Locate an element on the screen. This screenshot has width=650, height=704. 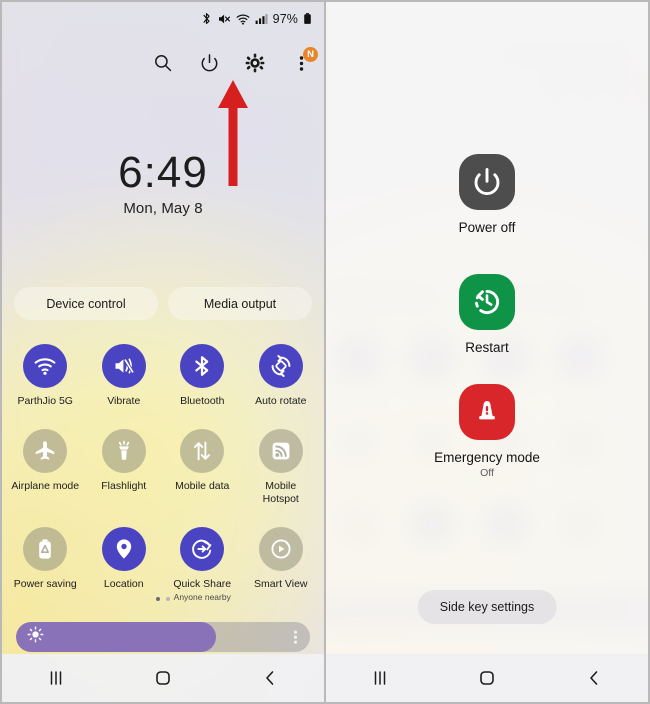
flashlight-icon is located at coordinates (123, 451).